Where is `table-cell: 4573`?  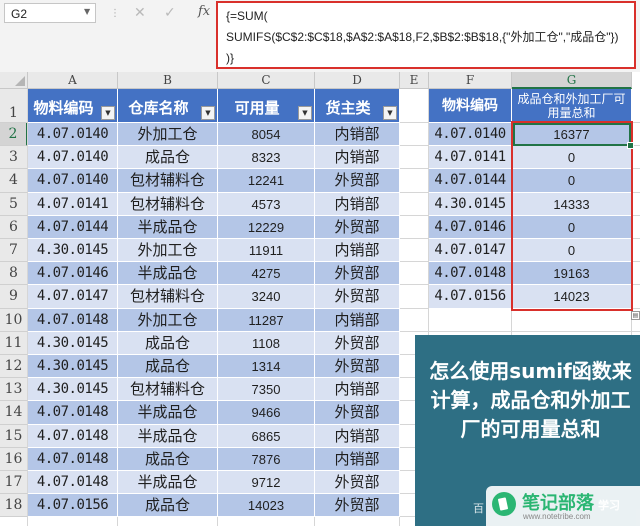 table-cell: 4573 is located at coordinates (266, 204).